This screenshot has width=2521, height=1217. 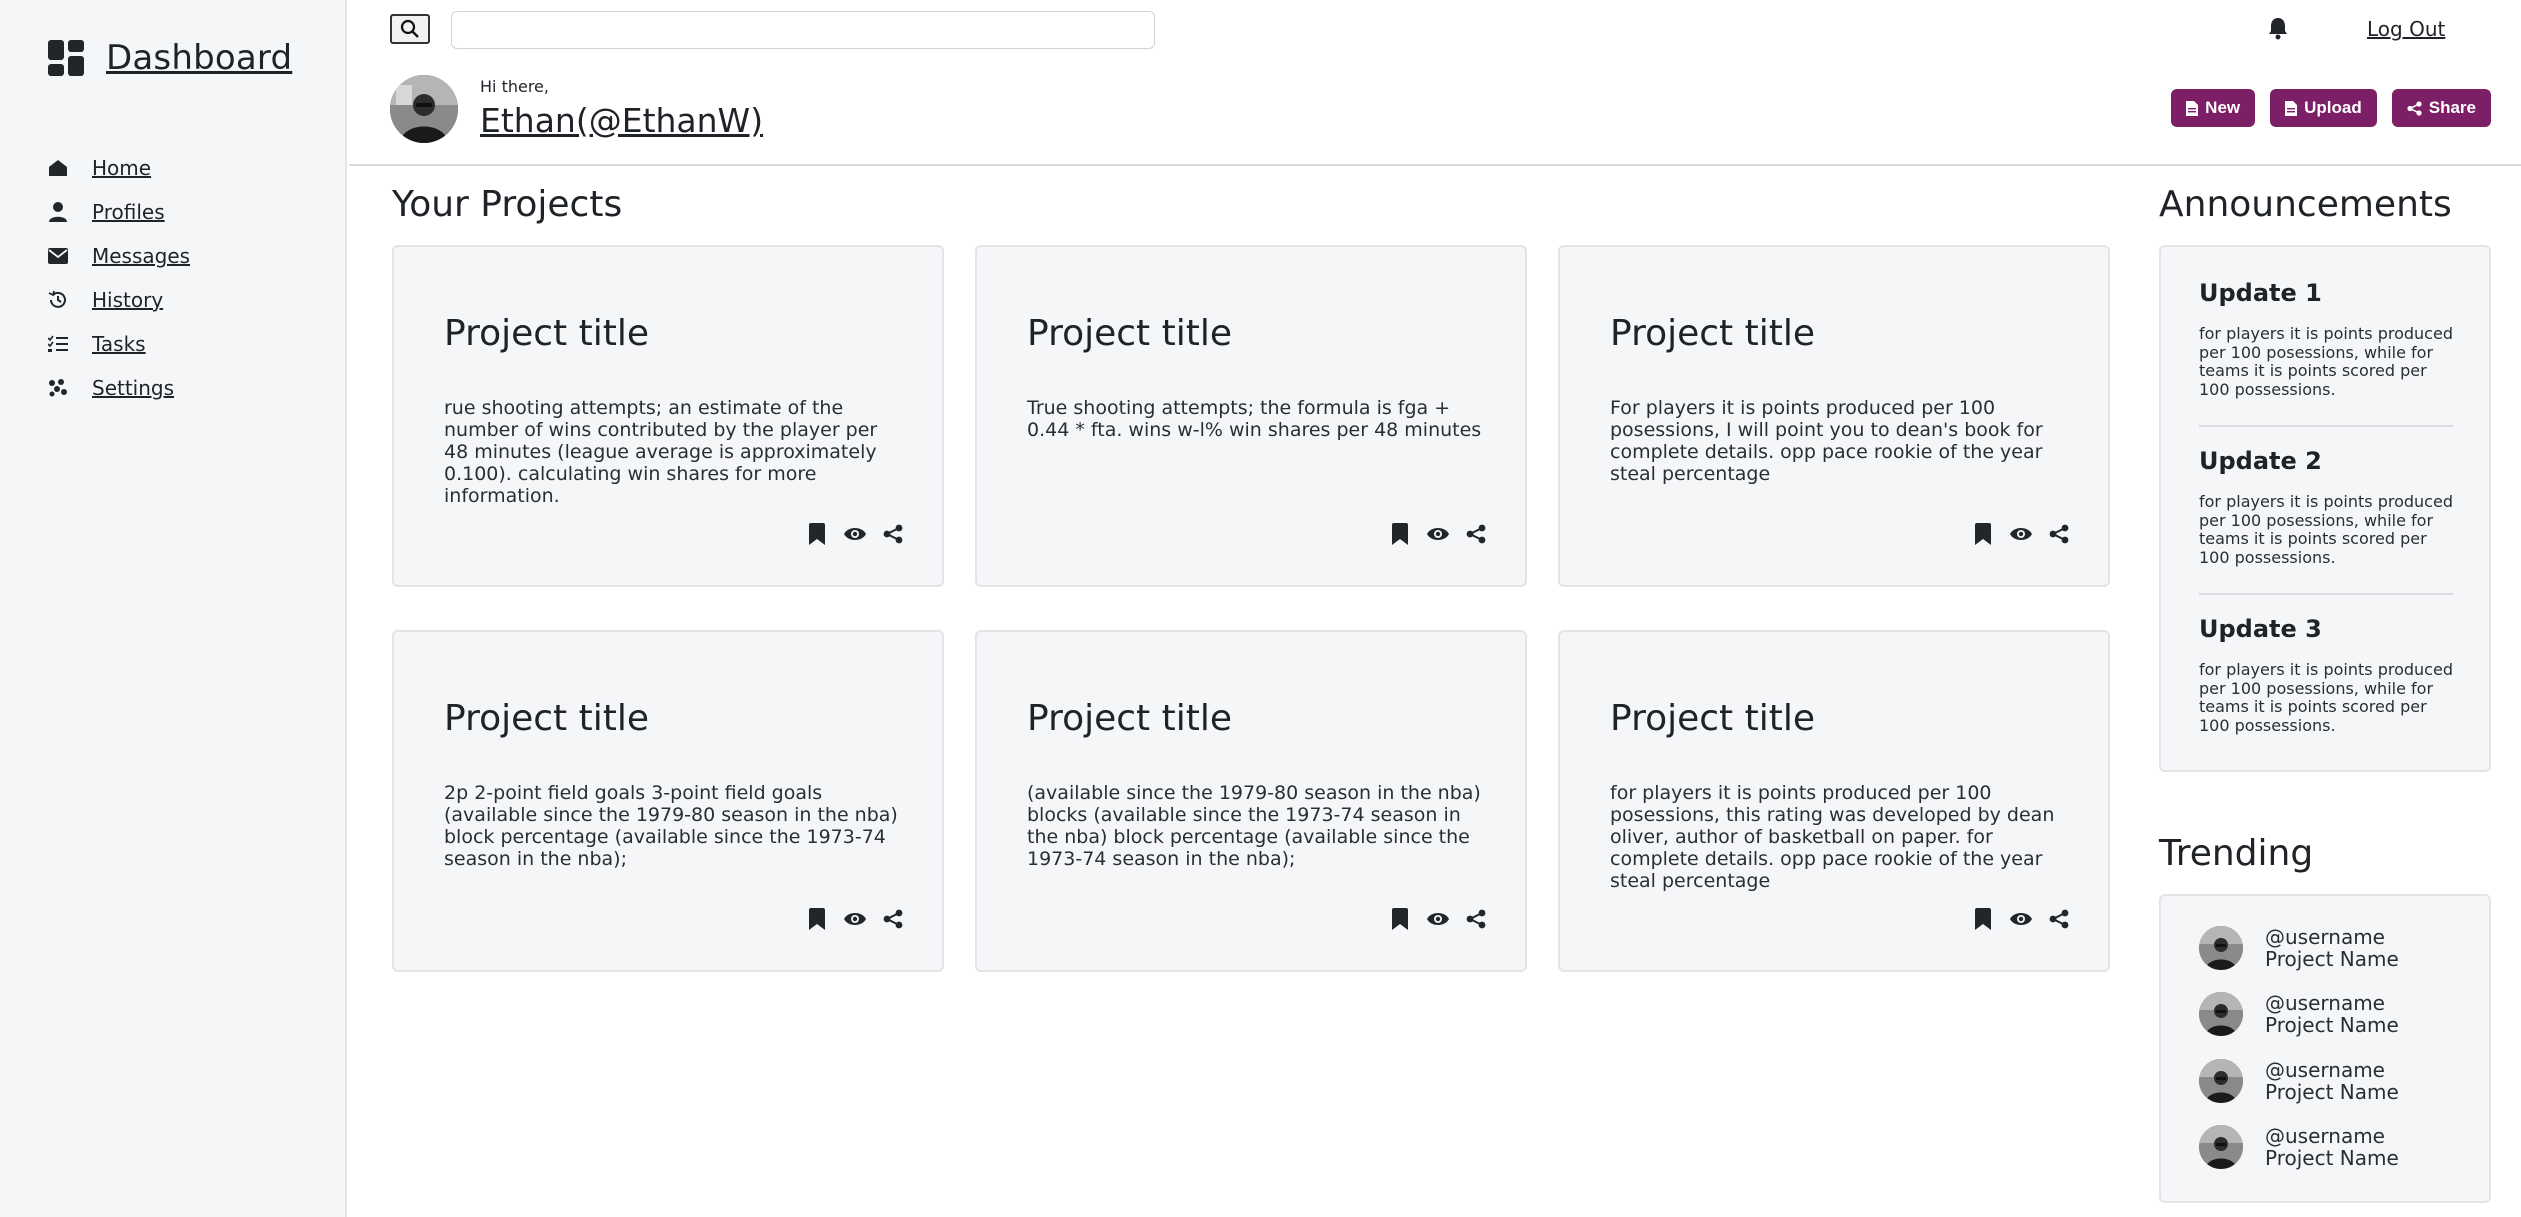 I want to click on search-input, so click(x=803, y=30).